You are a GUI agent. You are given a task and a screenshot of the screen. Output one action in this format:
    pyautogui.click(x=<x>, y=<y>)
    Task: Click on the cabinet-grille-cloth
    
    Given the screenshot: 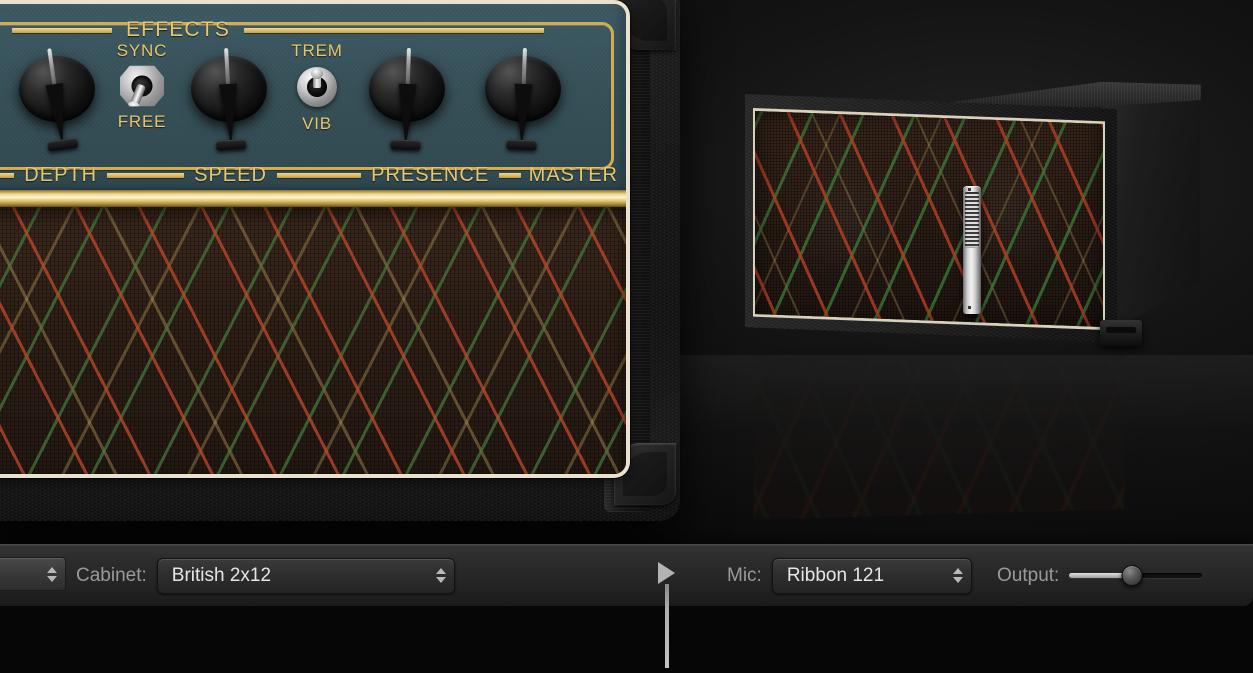 What is the action you would take?
    pyautogui.click(x=929, y=219)
    